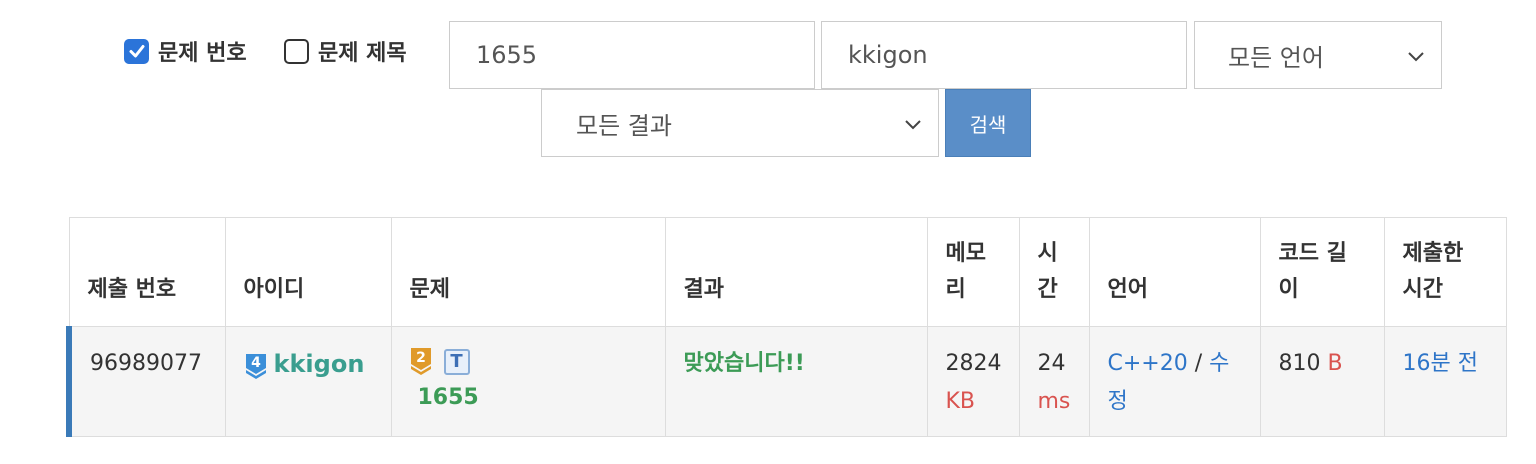 The width and height of the screenshot is (1536, 464). I want to click on problem-tag-icon: T, so click(456, 362).